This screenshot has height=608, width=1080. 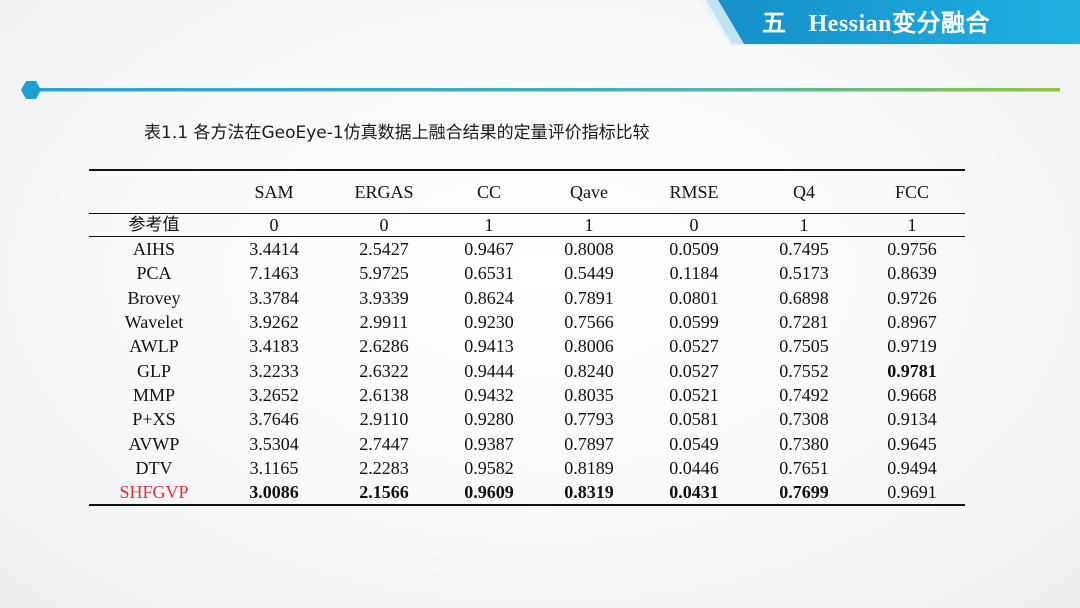 What do you see at coordinates (31, 90) in the screenshot?
I see `hexagon-icon` at bounding box center [31, 90].